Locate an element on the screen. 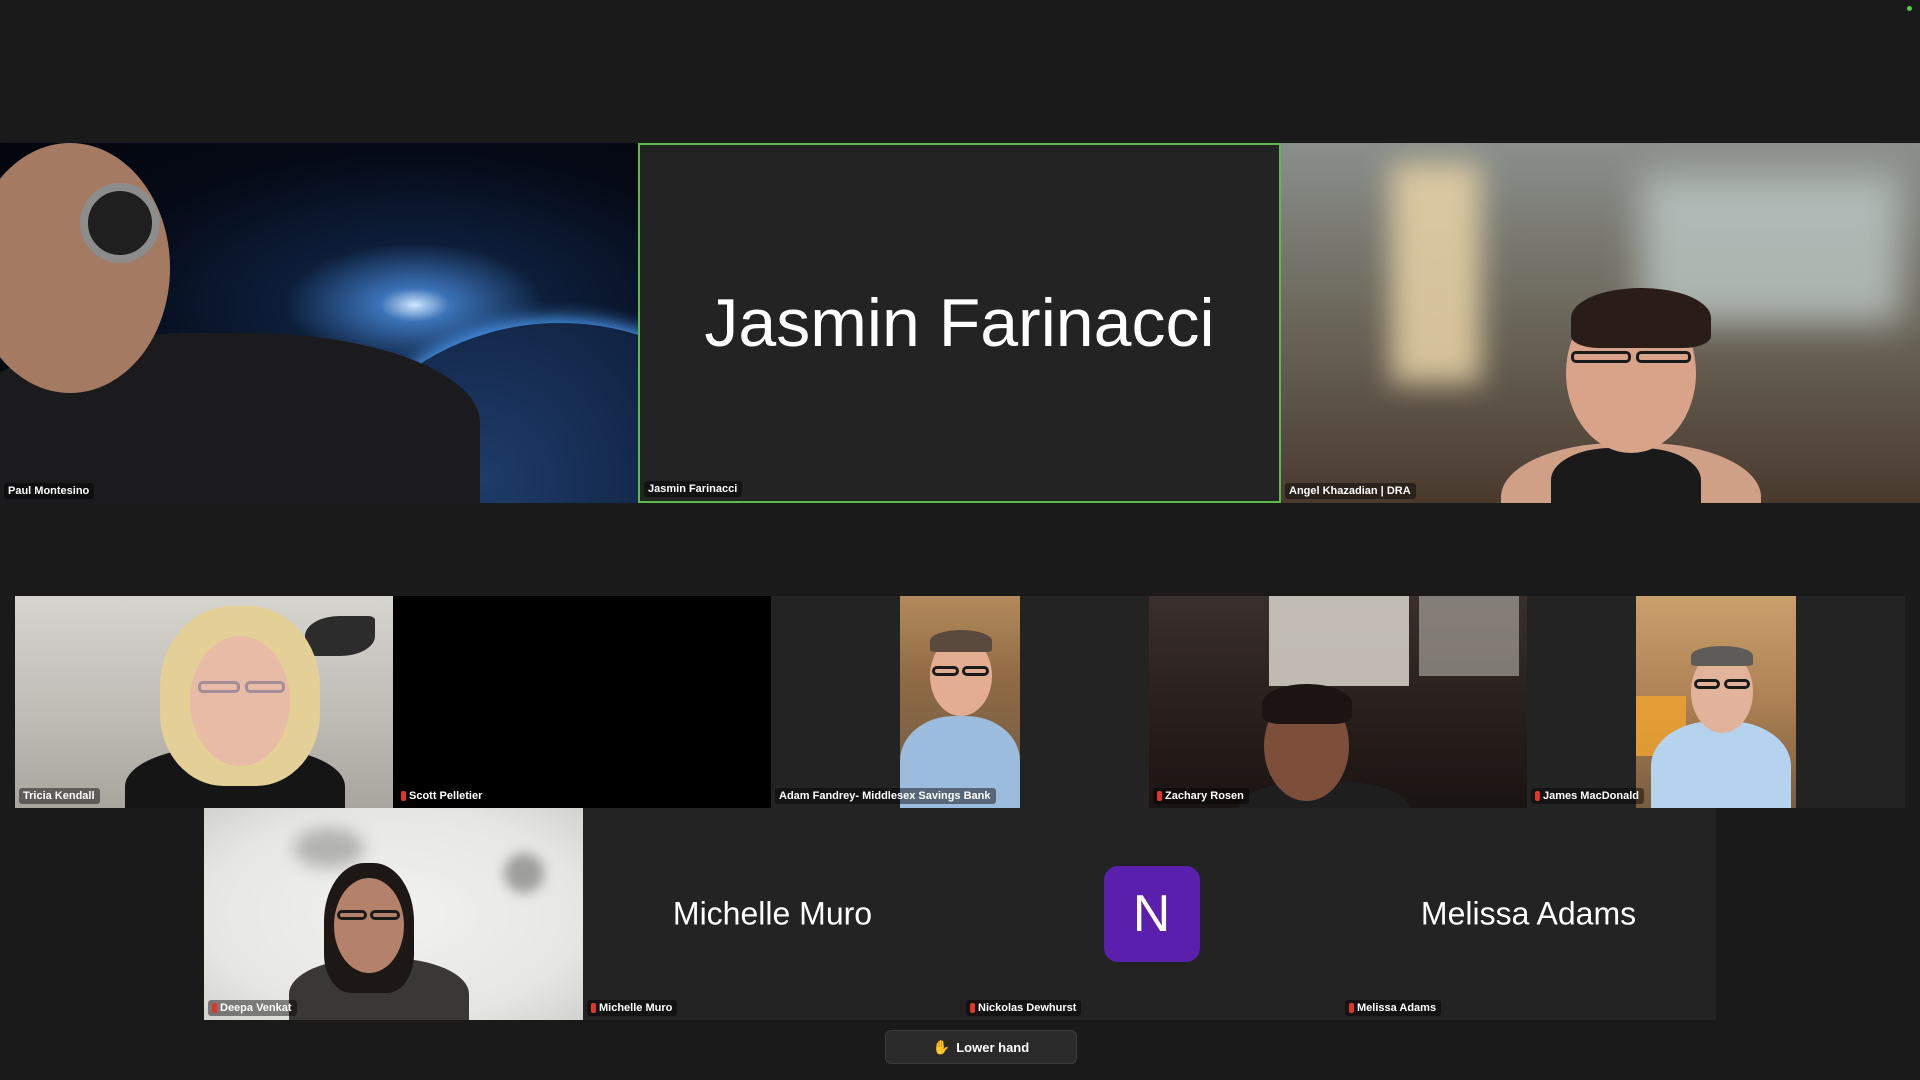 The height and width of the screenshot is (1080, 1920). participant-name-tag: Deepa Venkat is located at coordinates (252, 1008).